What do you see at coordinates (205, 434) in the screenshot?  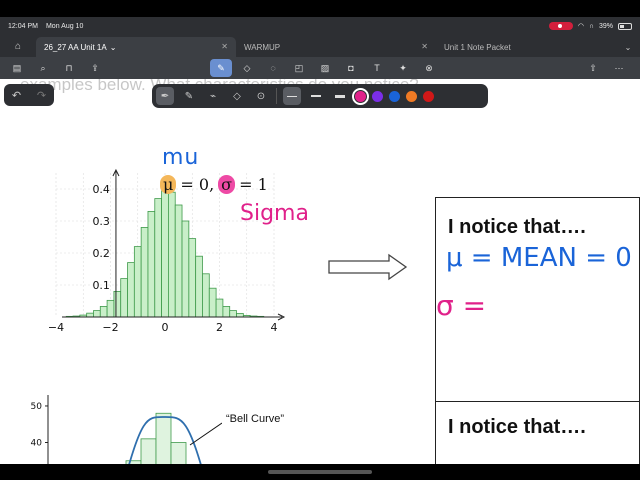 I see `annotation-pointer` at bounding box center [205, 434].